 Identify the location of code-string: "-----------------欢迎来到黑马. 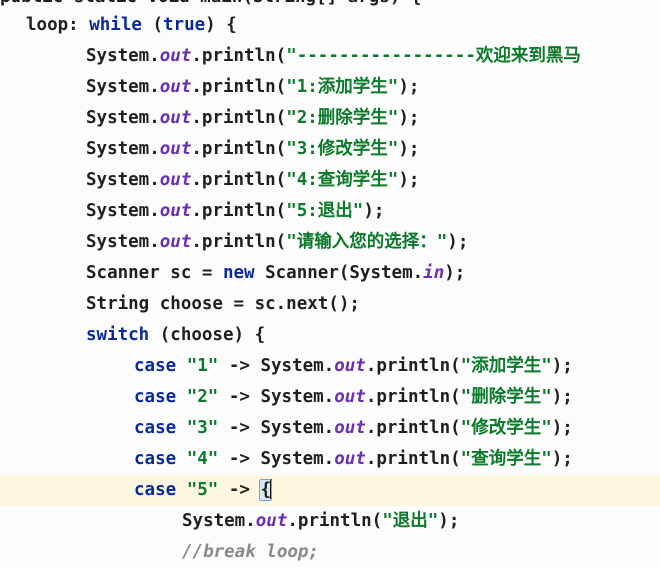
(433, 56).